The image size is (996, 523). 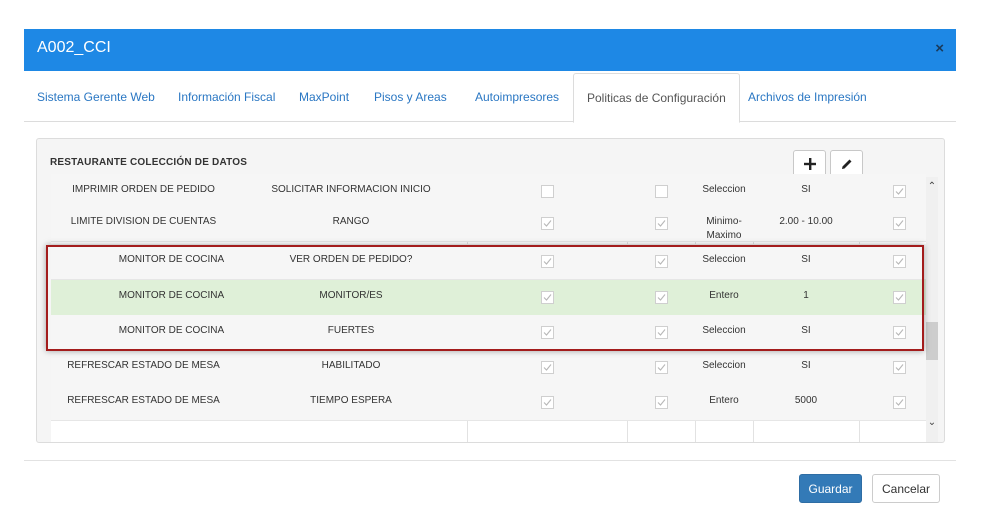 I want to click on close-icon: ×, so click(x=939, y=48).